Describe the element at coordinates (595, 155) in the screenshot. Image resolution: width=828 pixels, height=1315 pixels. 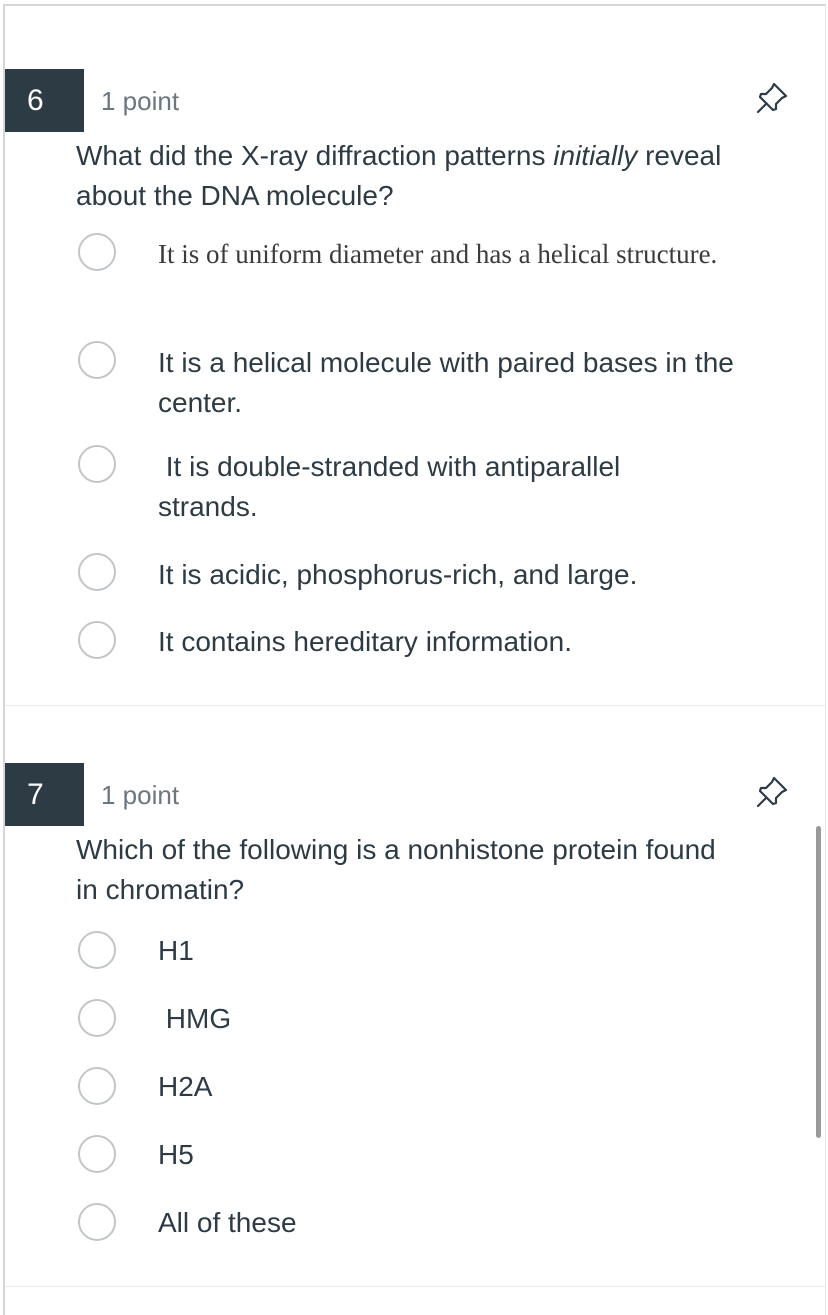
I see `question-text-emphasis: initially` at that location.